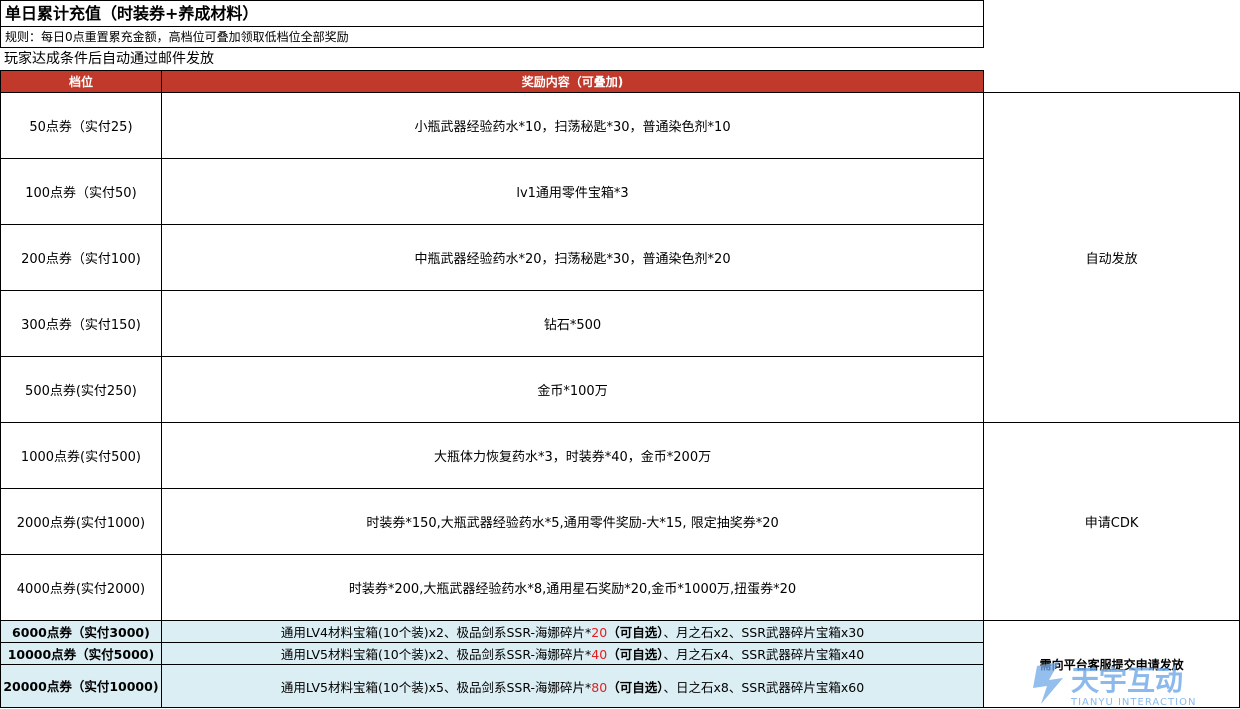 The image size is (1240, 709). I want to click on watermark-logo: 天宇互动 TIANYU INTERACTION, so click(1114, 685).